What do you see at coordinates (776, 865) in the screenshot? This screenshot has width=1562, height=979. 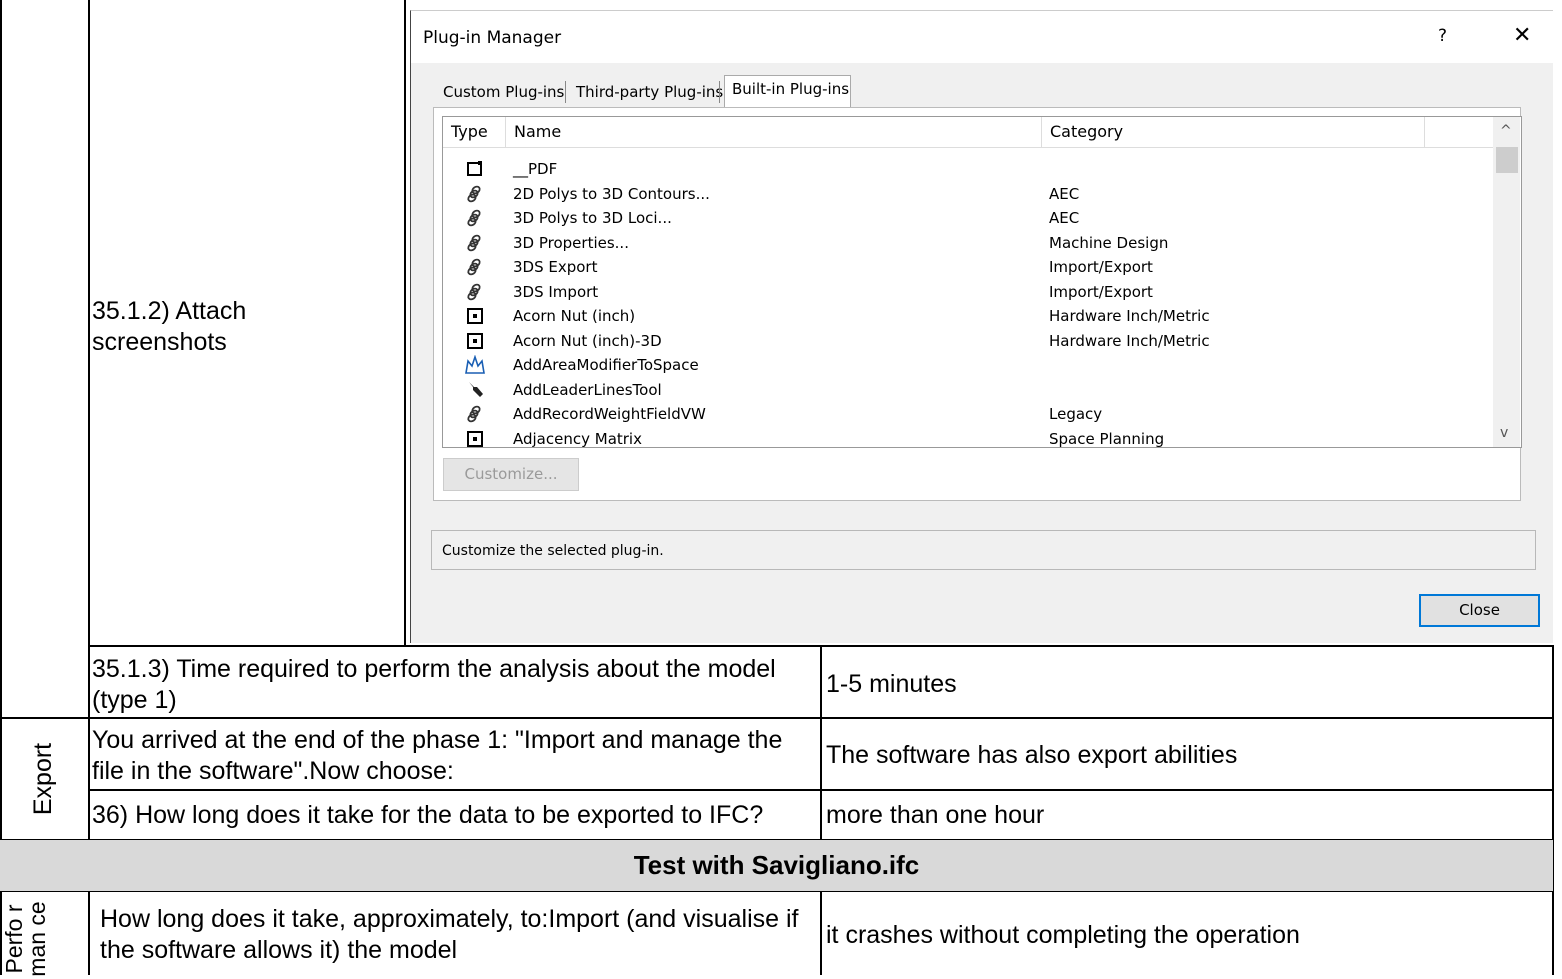 I see `section-title: Test with Savigliano.ifc` at bounding box center [776, 865].